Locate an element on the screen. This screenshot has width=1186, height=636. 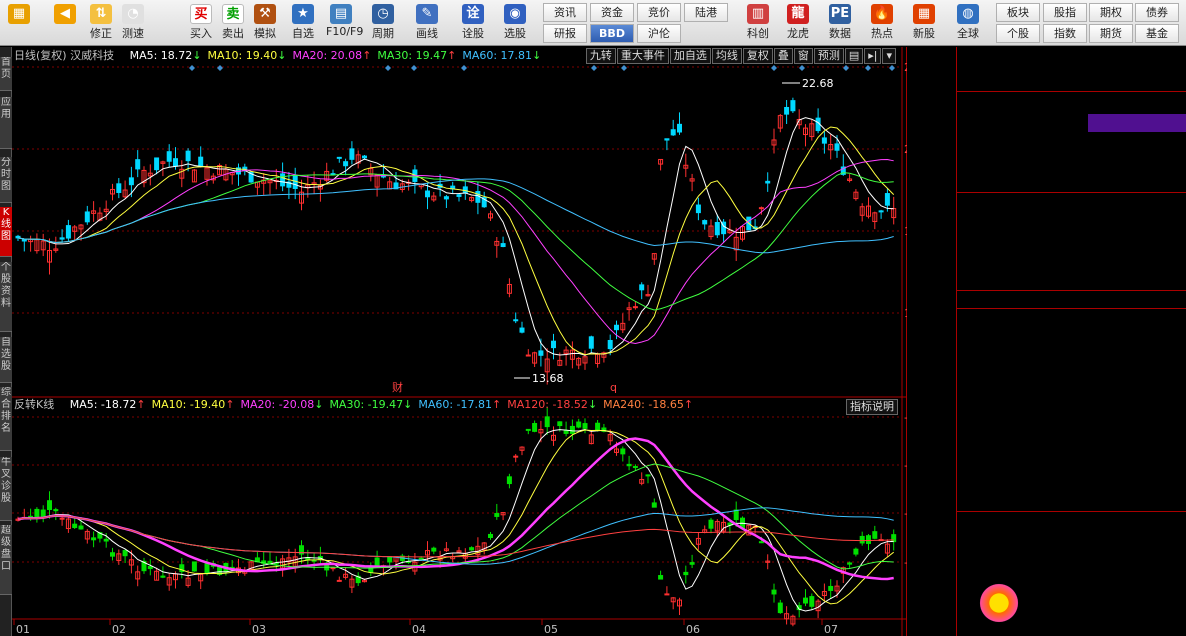
toolbar-周期: ◷ 周期 is located at coordinates (383, 23).